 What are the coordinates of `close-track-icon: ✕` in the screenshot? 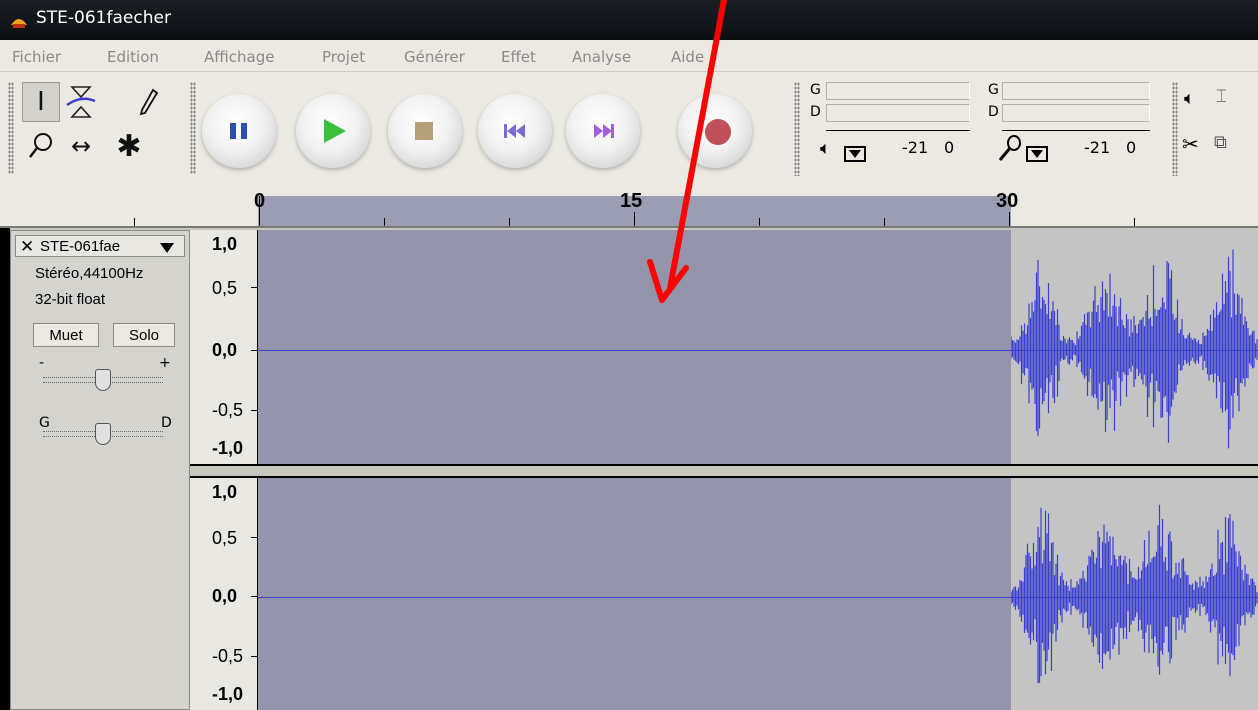 It's located at (27, 247).